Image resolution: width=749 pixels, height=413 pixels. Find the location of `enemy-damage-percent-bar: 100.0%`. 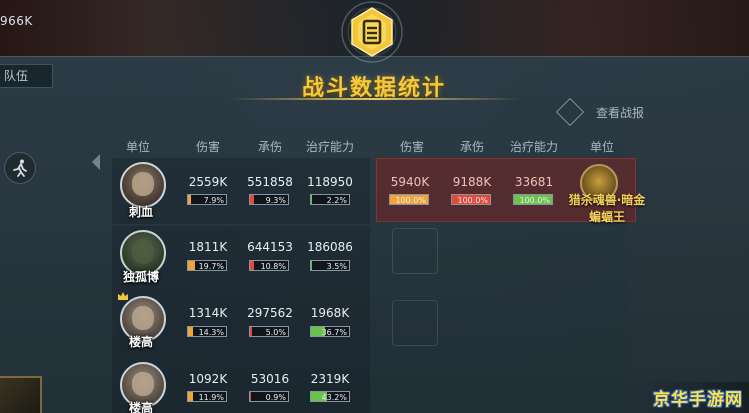

enemy-damage-percent-bar: 100.0% is located at coordinates (409, 199).